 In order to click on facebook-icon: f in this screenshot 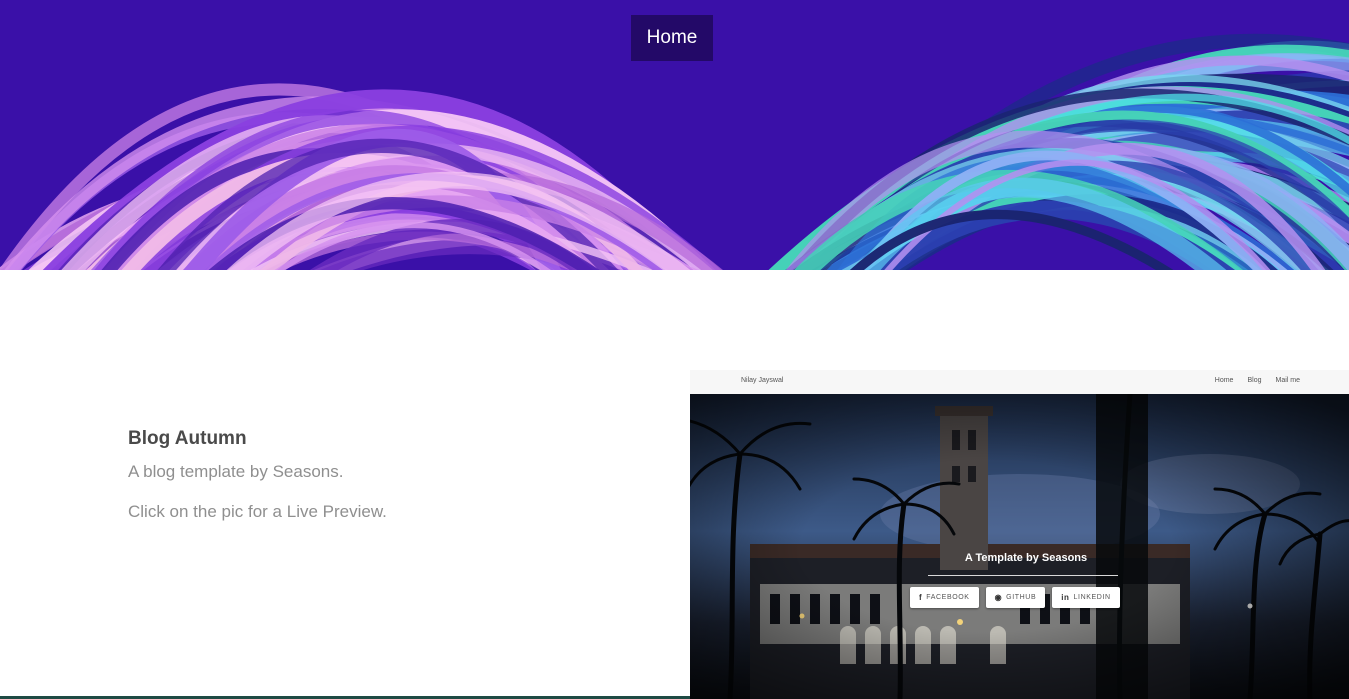, I will do `click(921, 597)`.